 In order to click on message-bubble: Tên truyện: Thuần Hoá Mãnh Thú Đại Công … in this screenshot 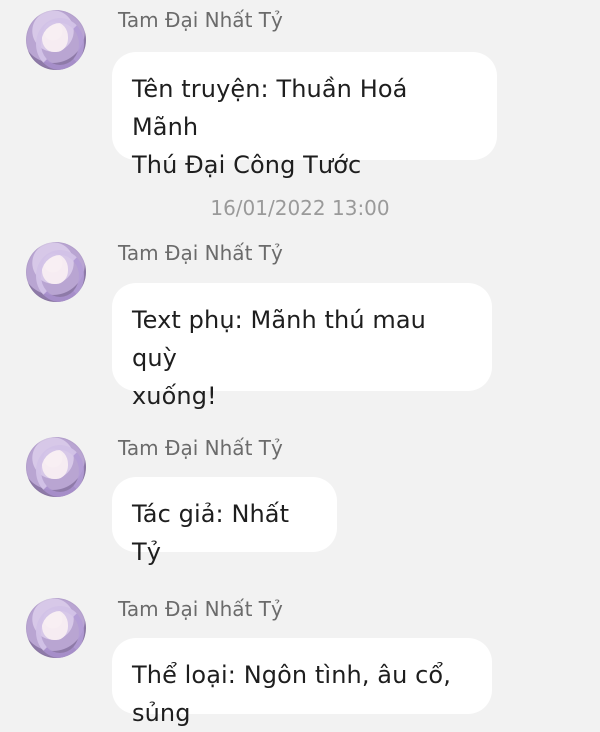, I will do `click(304, 115)`.